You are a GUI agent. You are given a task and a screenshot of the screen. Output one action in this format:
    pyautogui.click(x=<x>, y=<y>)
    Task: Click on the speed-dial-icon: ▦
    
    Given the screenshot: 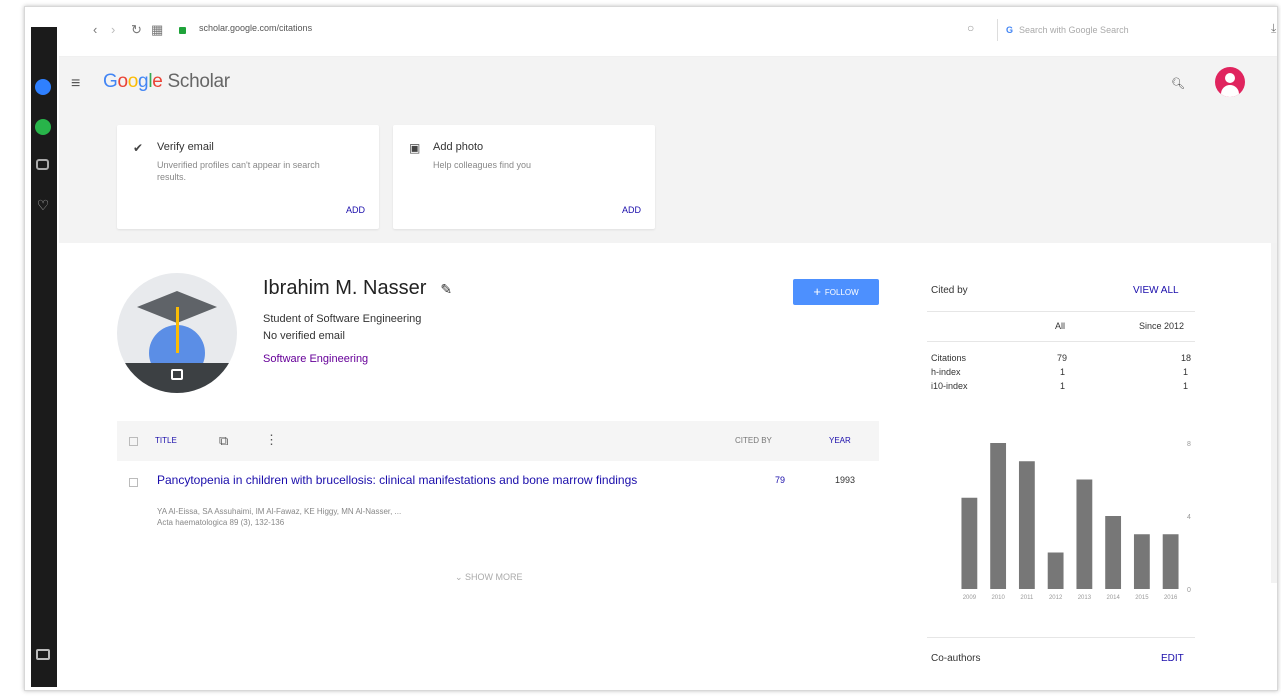 What is the action you would take?
    pyautogui.click(x=157, y=30)
    